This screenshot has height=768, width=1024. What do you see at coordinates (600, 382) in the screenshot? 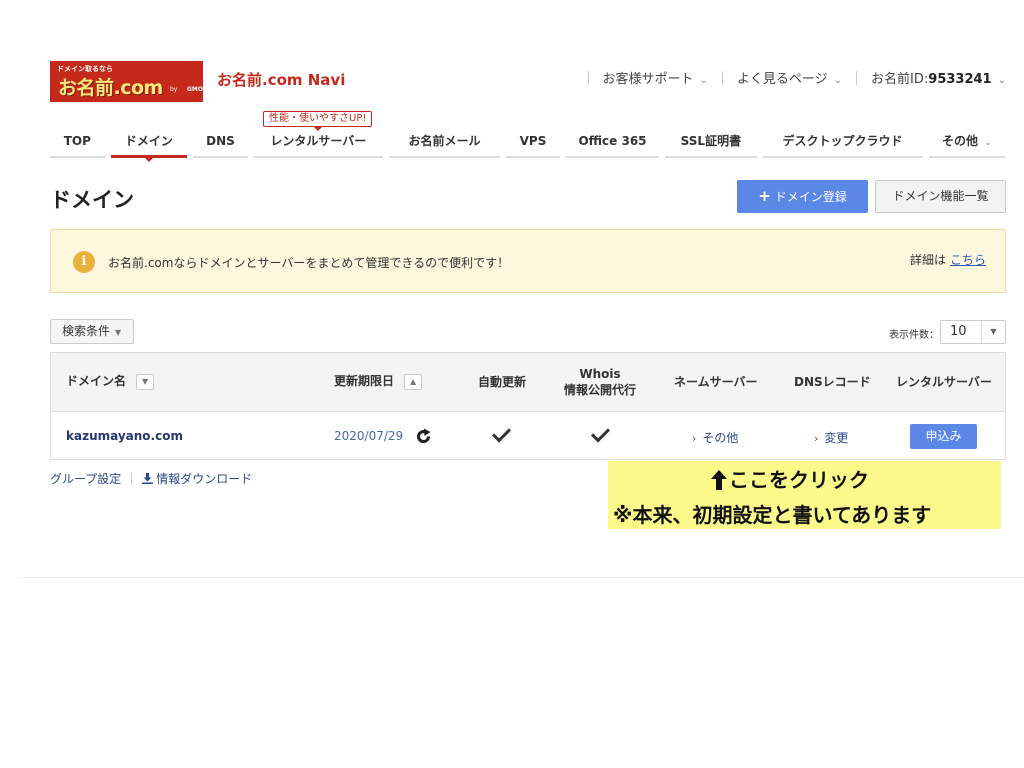
I see `col-whois: Whois 情報公開代行` at bounding box center [600, 382].